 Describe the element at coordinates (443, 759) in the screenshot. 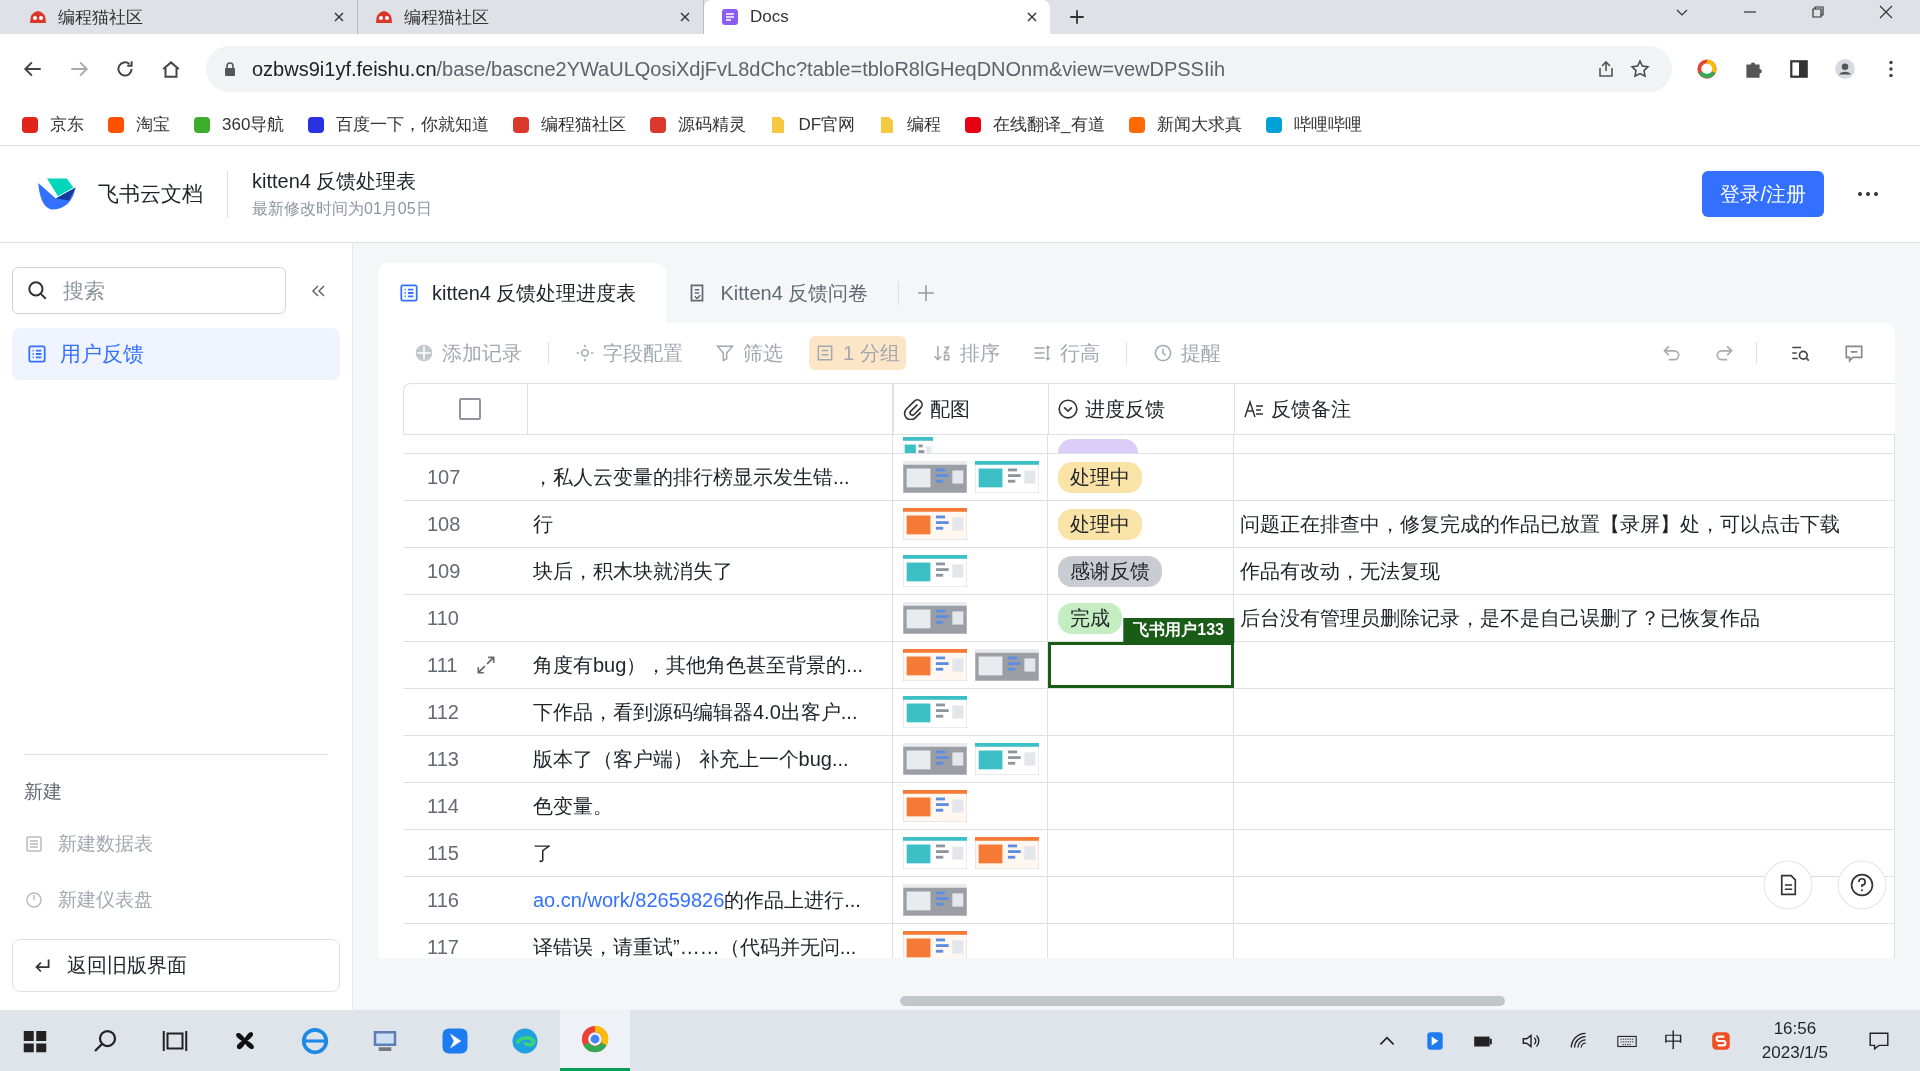

I see `row-number: 113` at that location.